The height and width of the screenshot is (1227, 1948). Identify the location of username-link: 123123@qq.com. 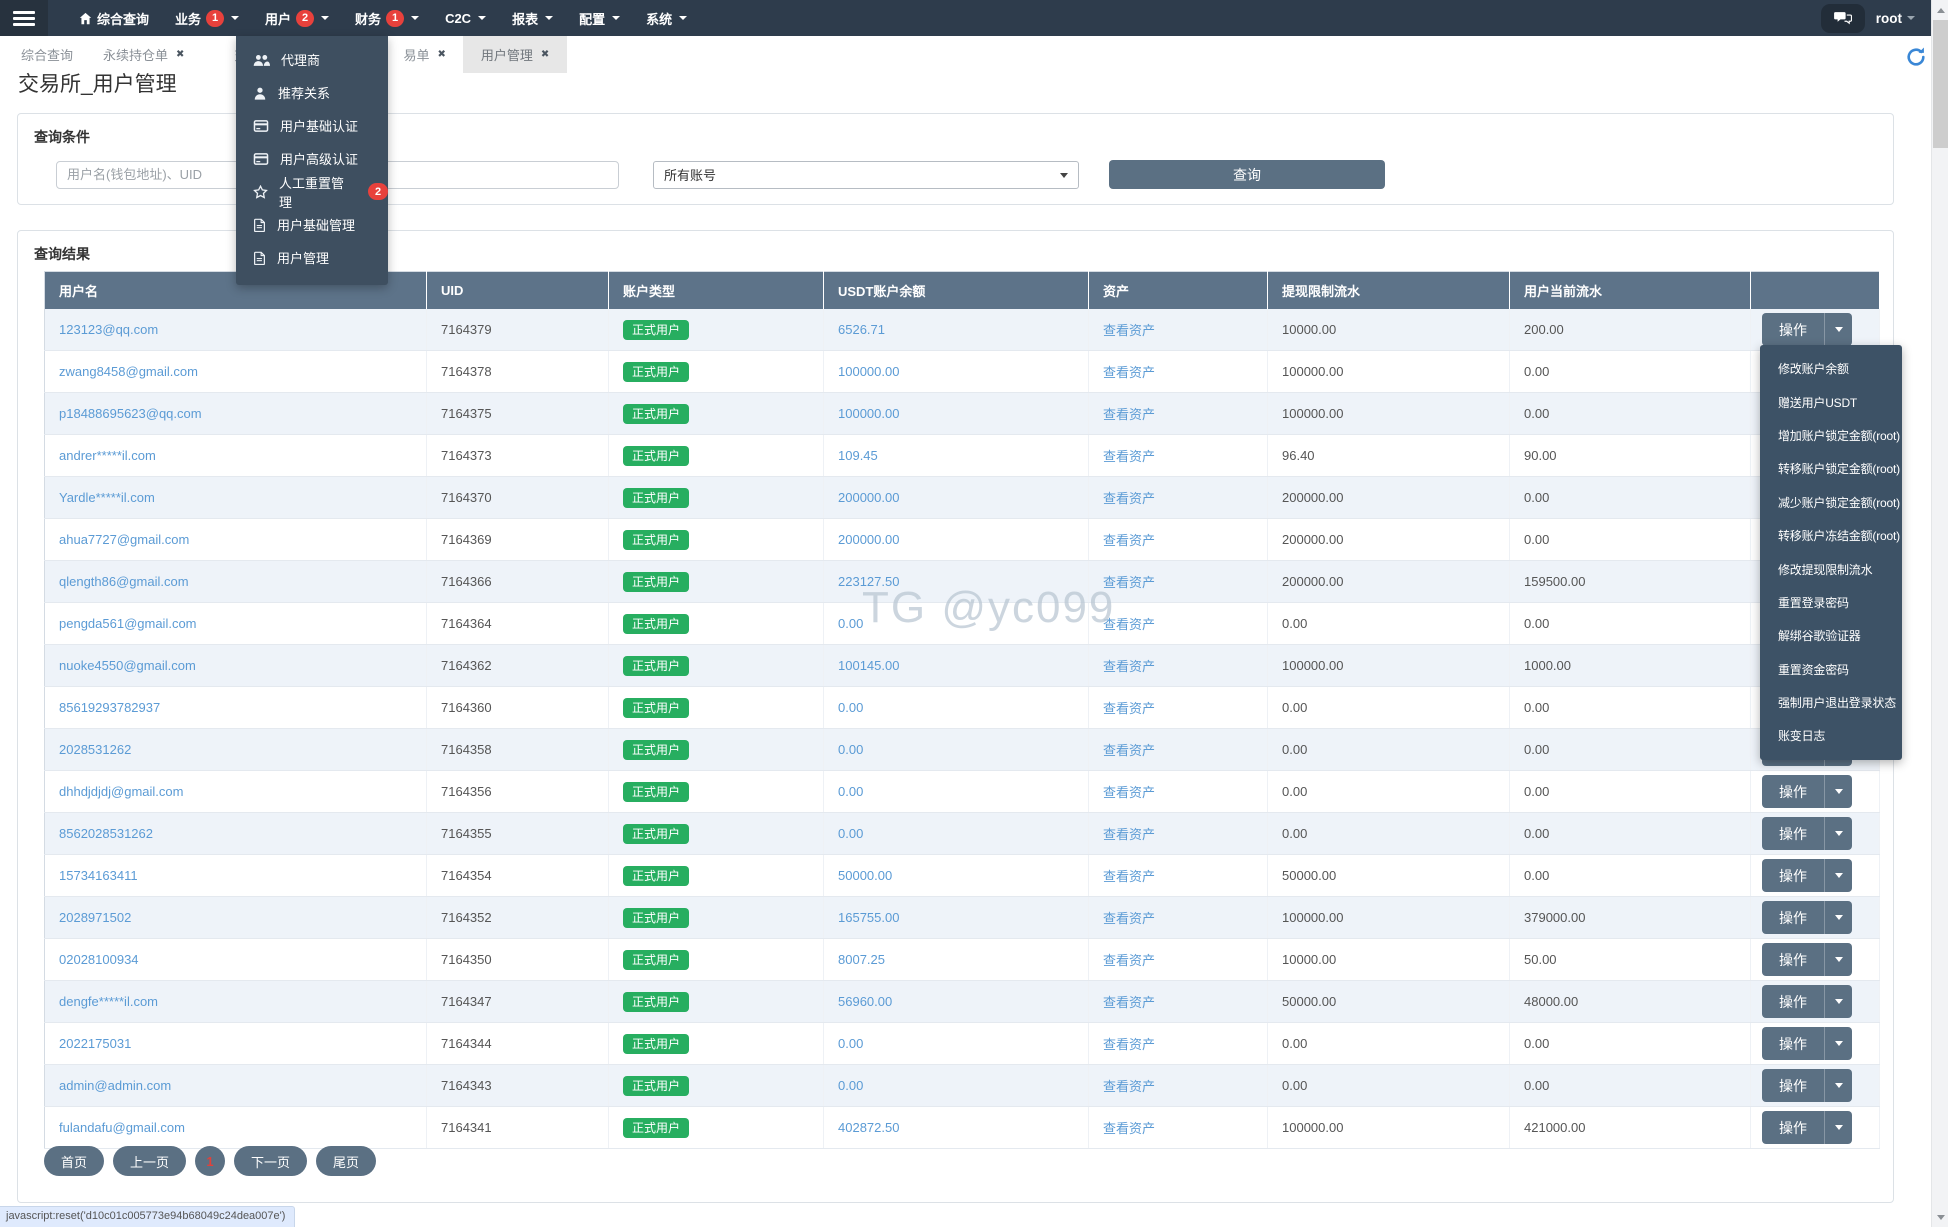
(108, 329).